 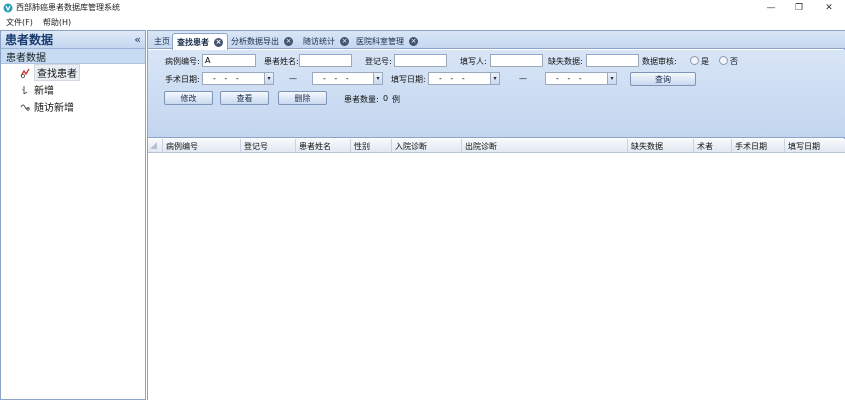 What do you see at coordinates (202, 146) in the screenshot?
I see `column-header: 病例编号` at bounding box center [202, 146].